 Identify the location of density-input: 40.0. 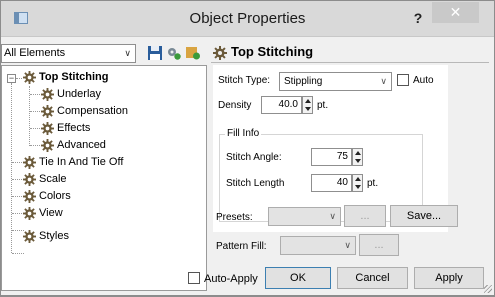
(281, 105).